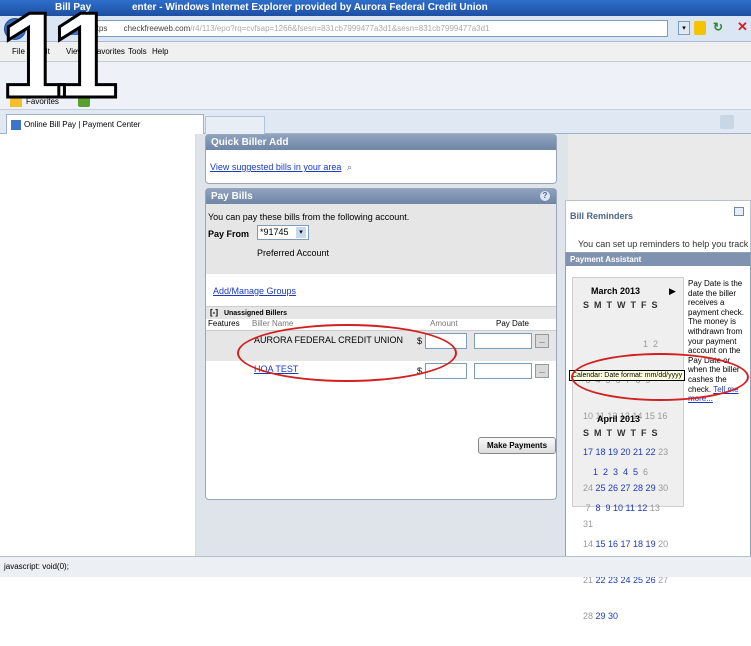  Describe the element at coordinates (610, 472) in the screenshot. I see `calendar-day-link: 1 2 3 4 5` at that location.